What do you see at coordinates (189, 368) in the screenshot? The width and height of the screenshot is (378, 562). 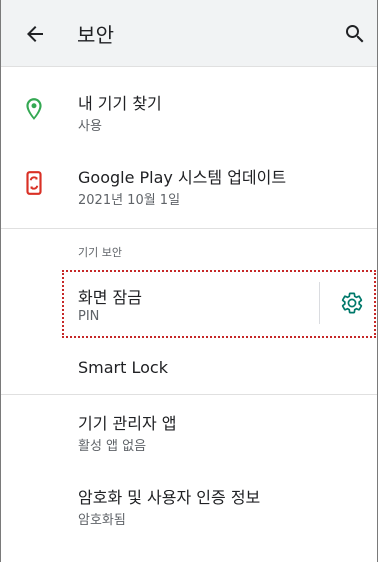 I see `list-item-smart-lock: Smart Lock` at bounding box center [189, 368].